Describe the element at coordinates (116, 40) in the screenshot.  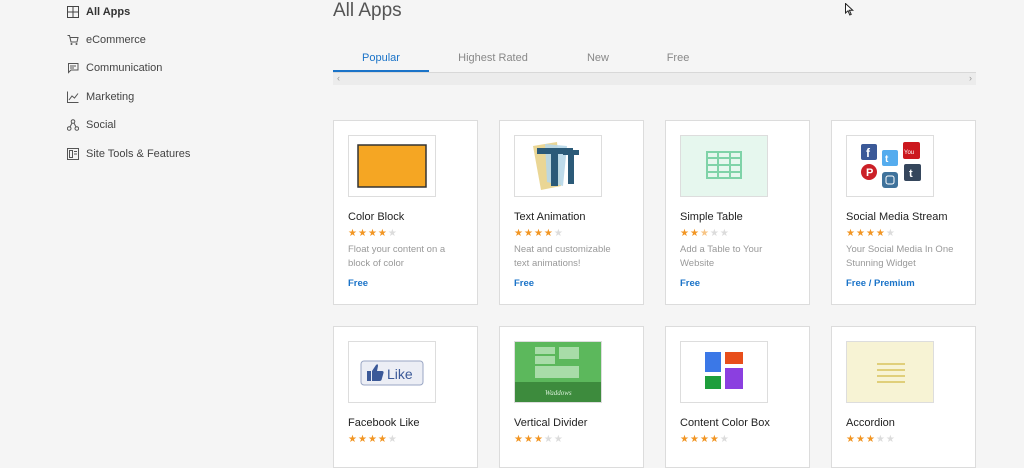
I see `sidebar-item-label: eCommerce` at that location.